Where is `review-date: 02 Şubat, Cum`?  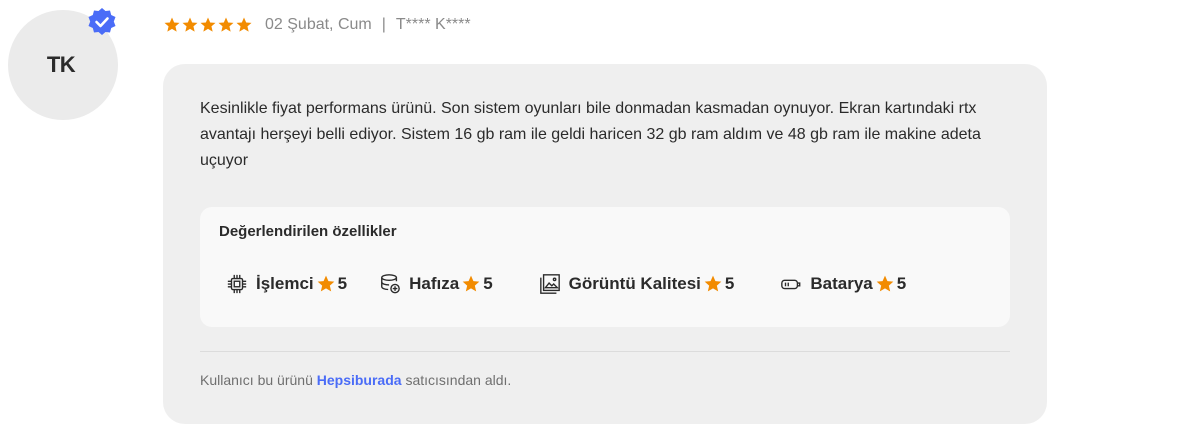 review-date: 02 Şubat, Cum is located at coordinates (318, 24).